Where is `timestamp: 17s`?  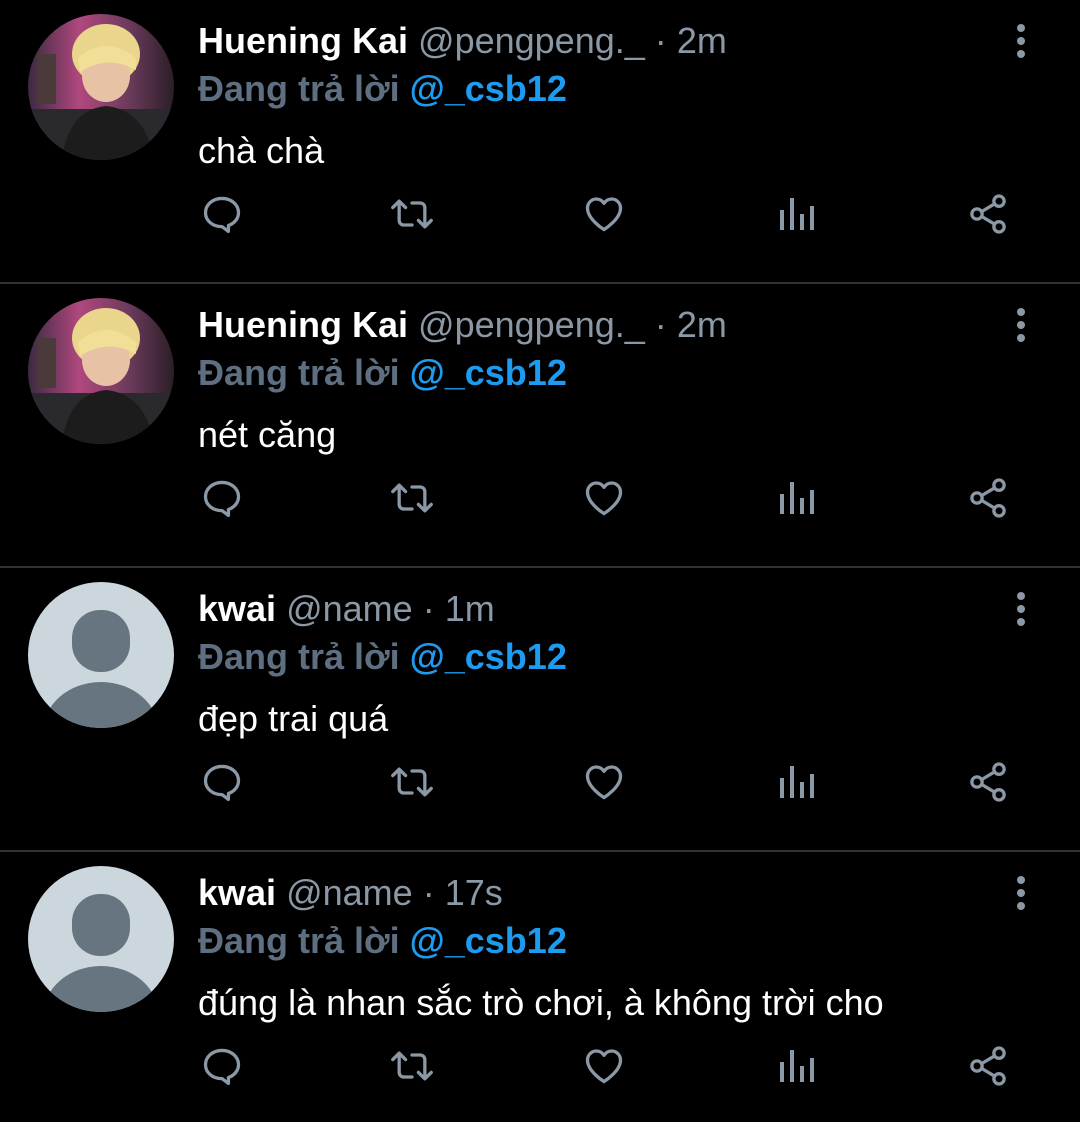
timestamp: 17s is located at coordinates (474, 892).